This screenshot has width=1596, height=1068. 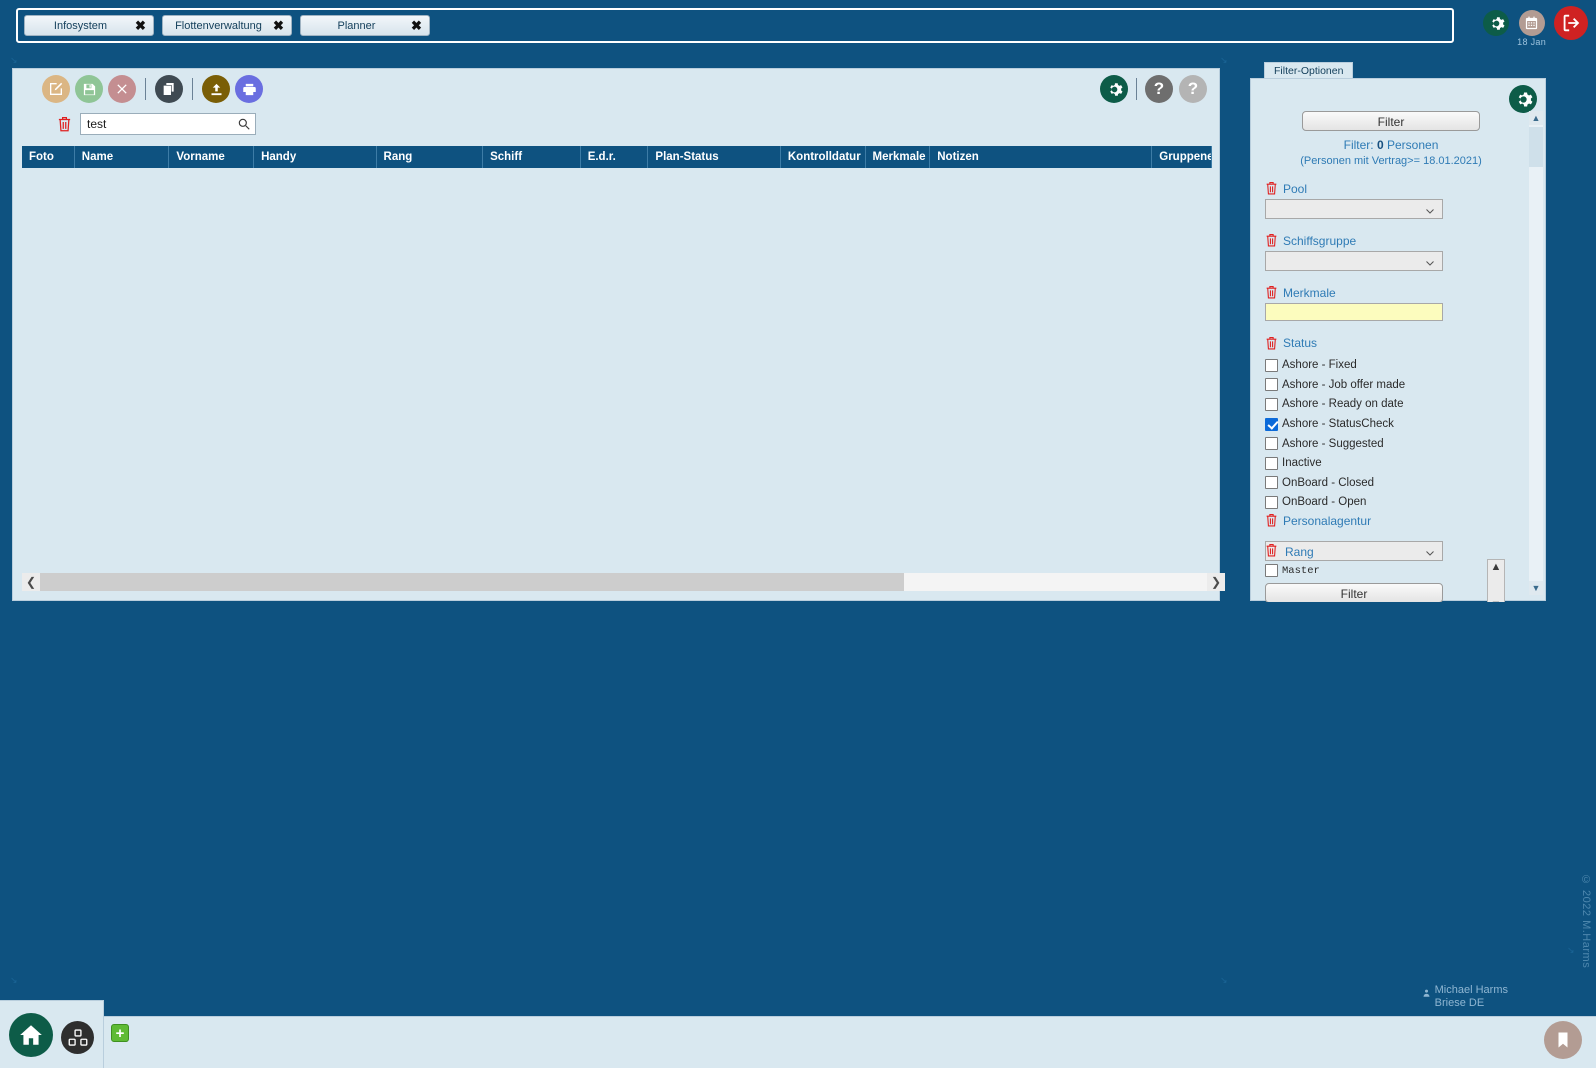 What do you see at coordinates (1496, 23) in the screenshot?
I see `settings-gear-icon` at bounding box center [1496, 23].